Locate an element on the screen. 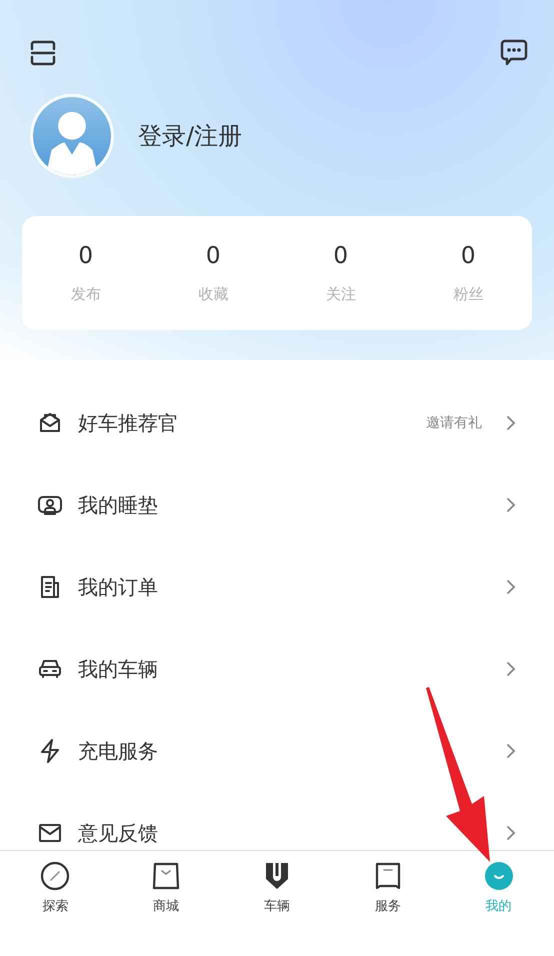  document-icon is located at coordinates (50, 587).